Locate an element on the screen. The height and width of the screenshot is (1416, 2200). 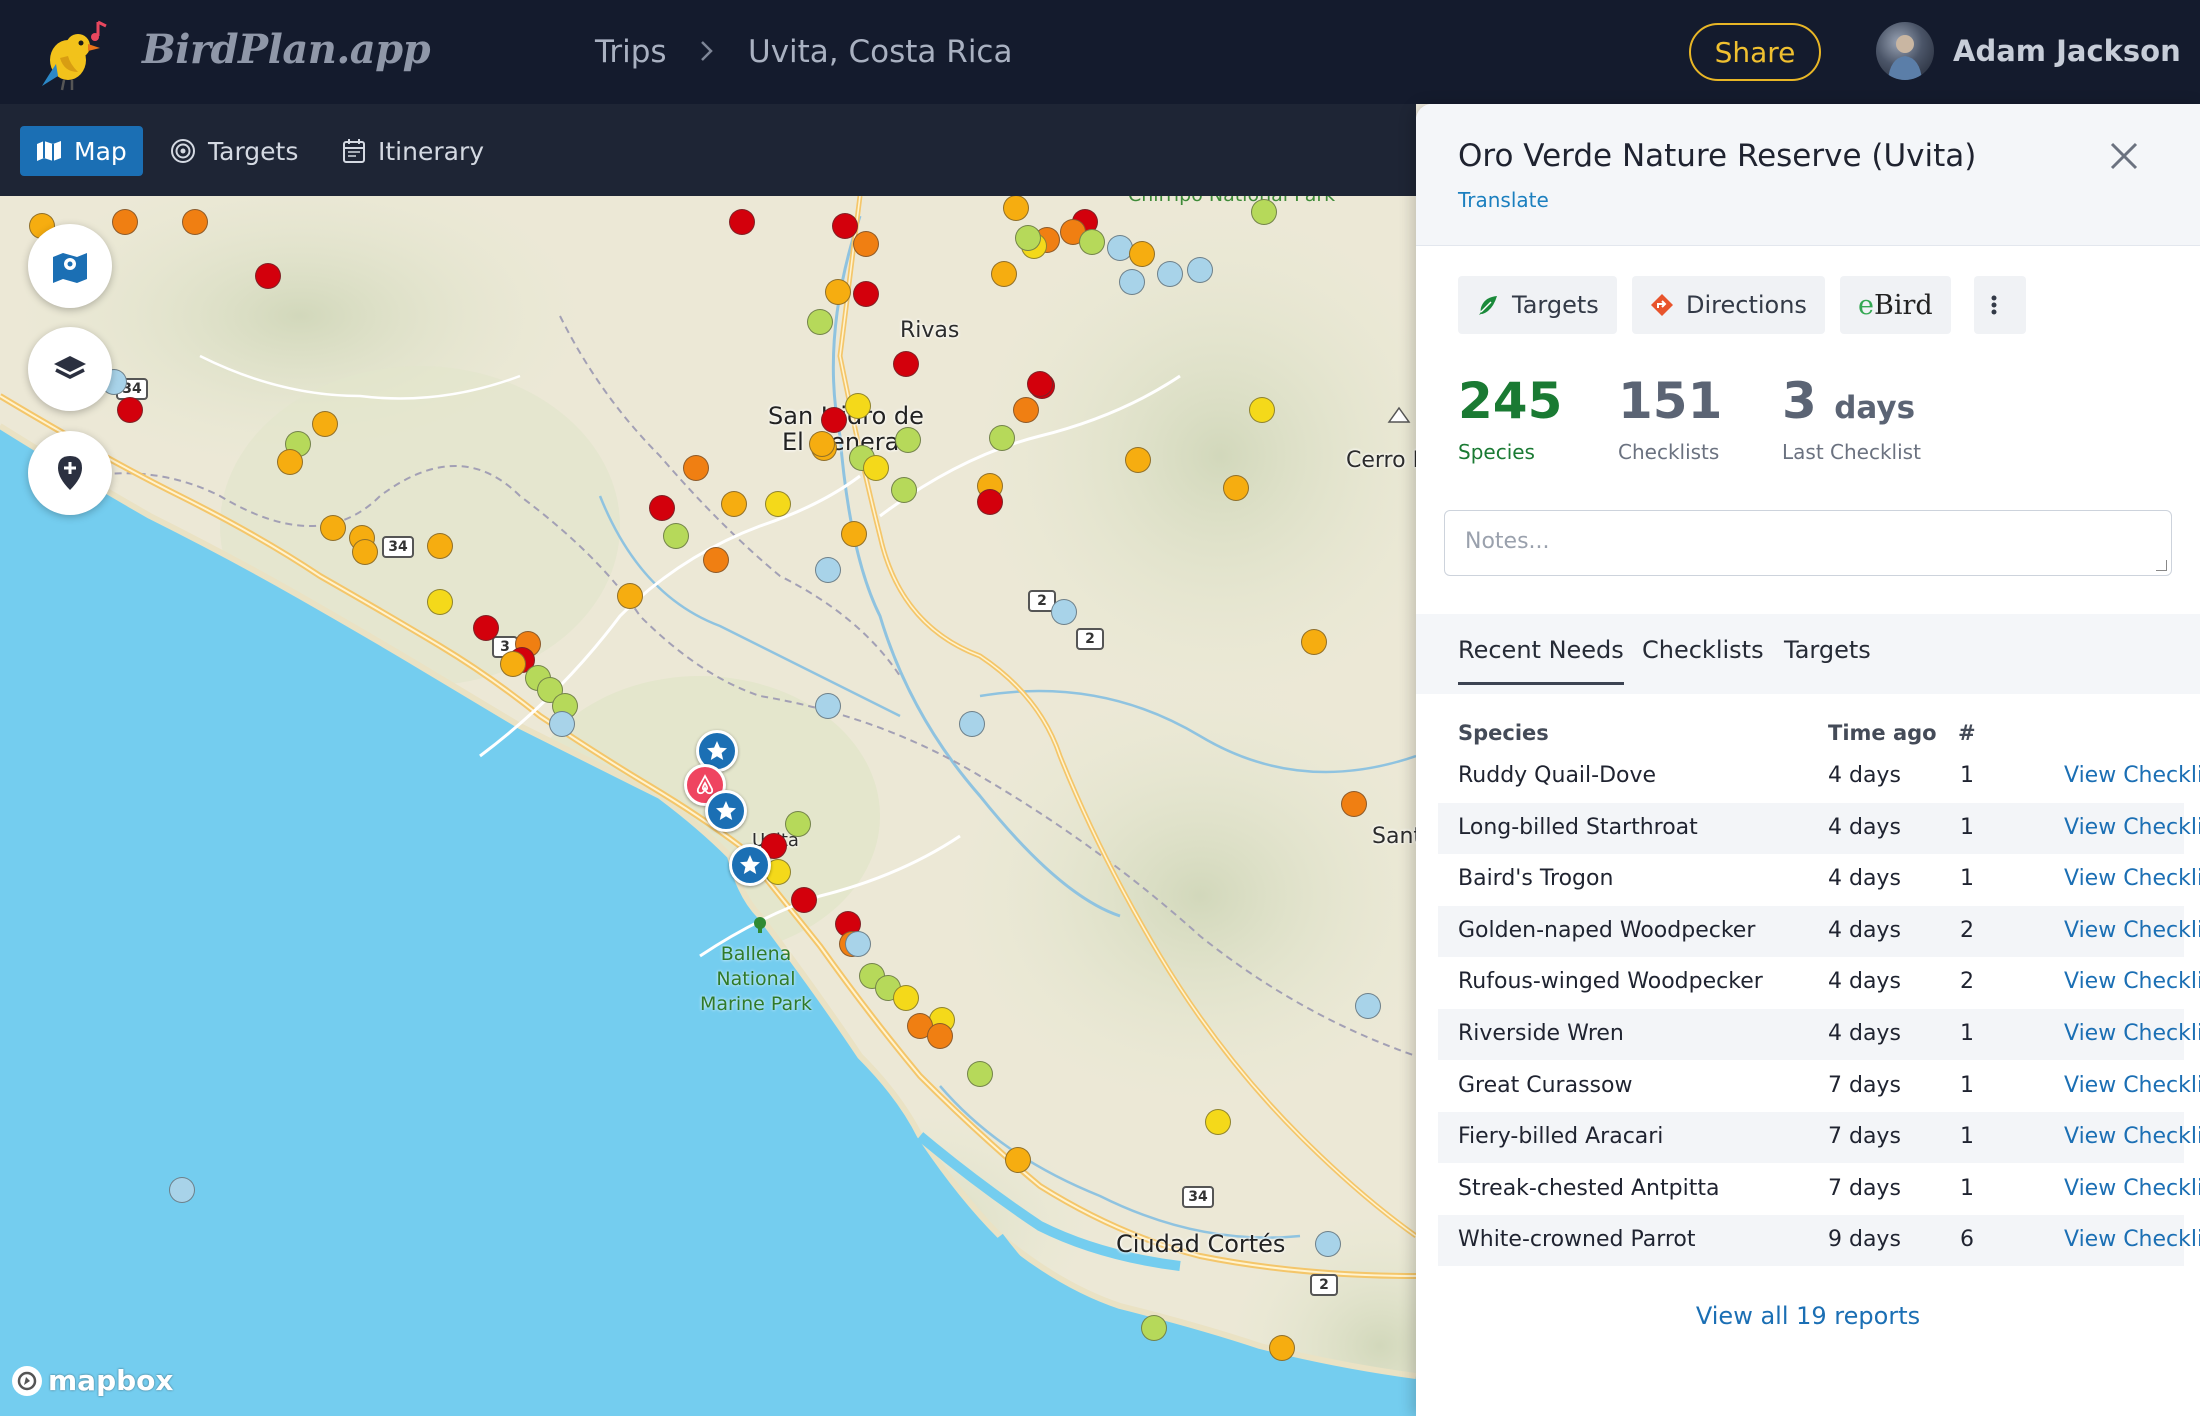
directions-button: Directions is located at coordinates (1728, 305).